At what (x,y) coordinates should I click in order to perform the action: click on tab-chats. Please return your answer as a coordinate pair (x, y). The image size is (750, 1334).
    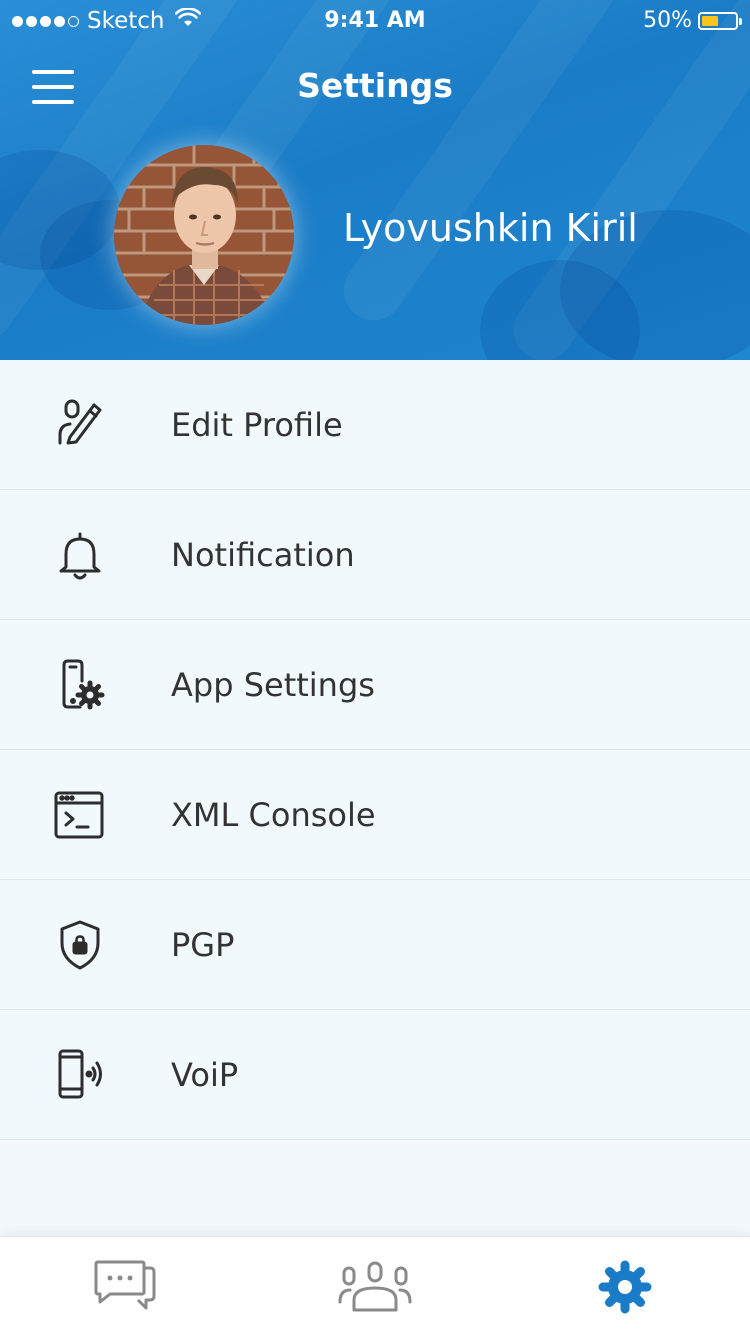
    Looking at the image, I should click on (125, 1289).